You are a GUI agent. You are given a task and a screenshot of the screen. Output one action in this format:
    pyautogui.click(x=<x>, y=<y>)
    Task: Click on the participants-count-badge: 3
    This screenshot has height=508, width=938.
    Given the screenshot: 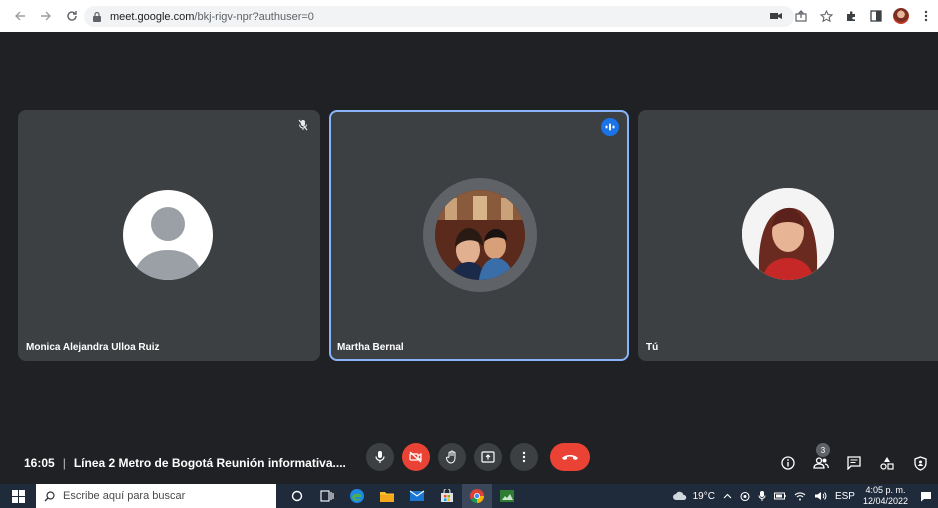 What is the action you would take?
    pyautogui.click(x=823, y=450)
    